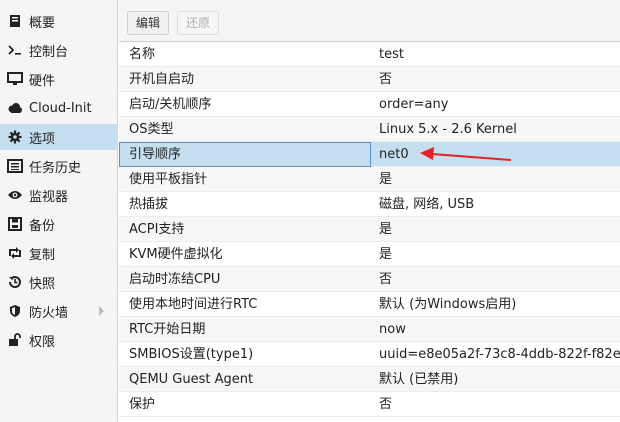 This screenshot has width=620, height=422. Describe the element at coordinates (369, 254) in the screenshot. I see `options-row: KVM硬件虚拟化 是` at that location.